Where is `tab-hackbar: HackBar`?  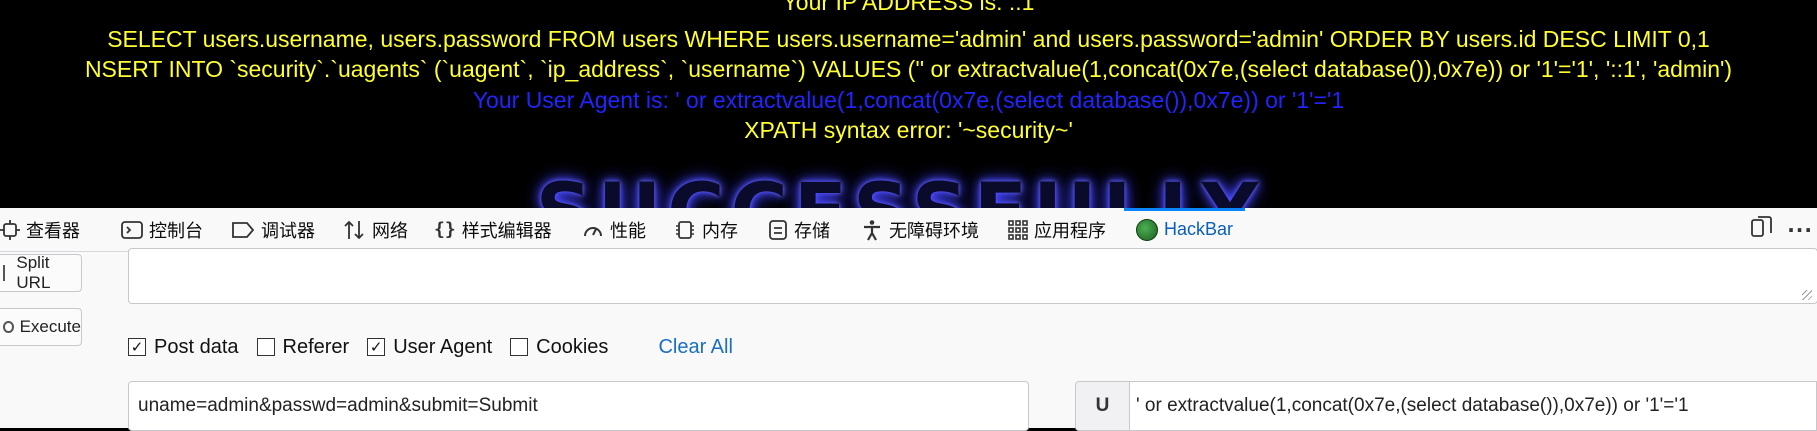
tab-hackbar: HackBar is located at coordinates (1184, 229).